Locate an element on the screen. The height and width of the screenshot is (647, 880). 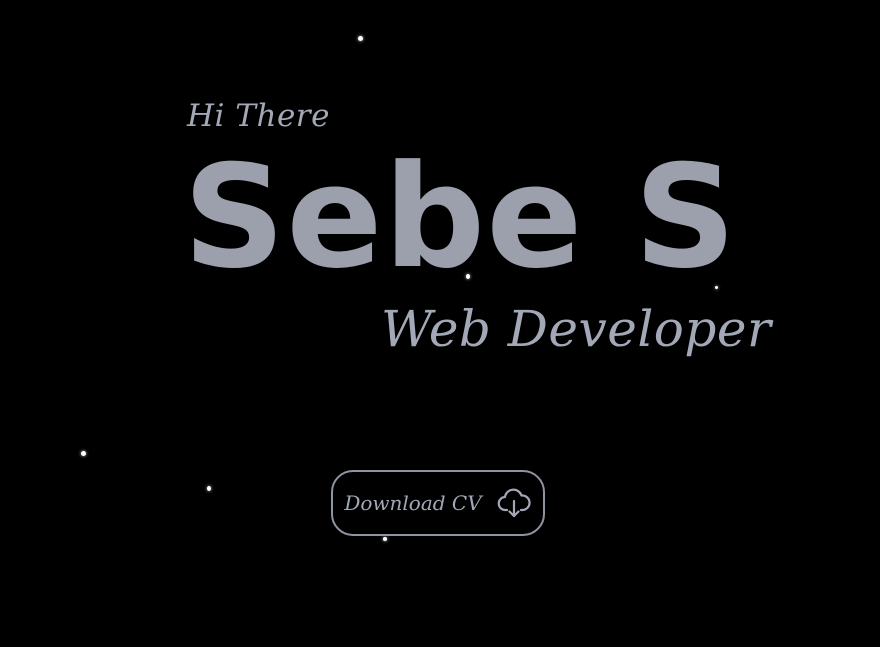
download-cv-button: Download CV is located at coordinates (438, 503).